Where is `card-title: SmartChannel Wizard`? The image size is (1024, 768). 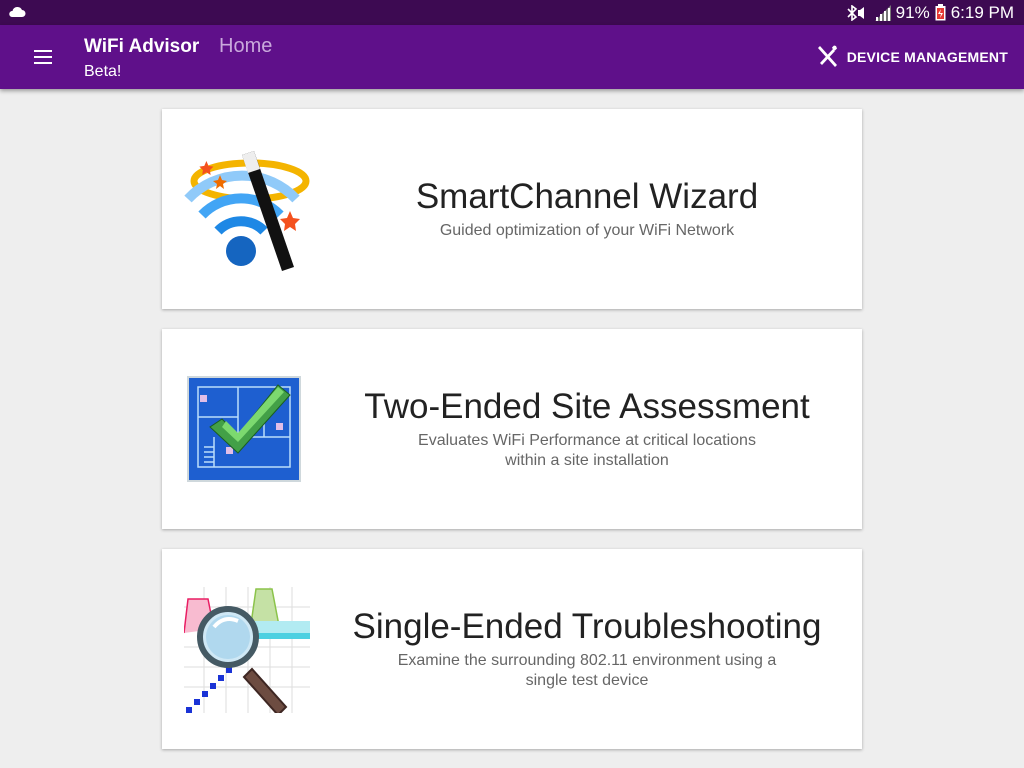
card-title: SmartChannel Wizard is located at coordinates (587, 196).